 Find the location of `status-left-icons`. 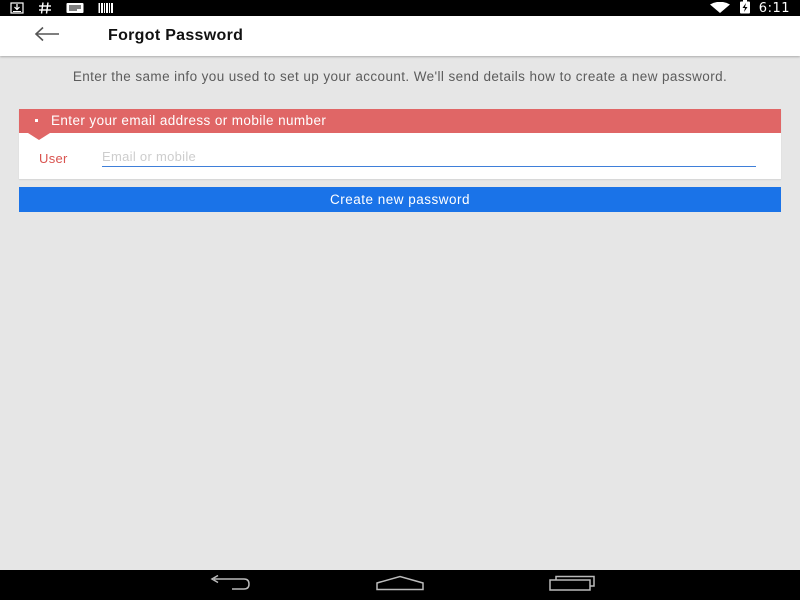

status-left-icons is located at coordinates (62, 8).